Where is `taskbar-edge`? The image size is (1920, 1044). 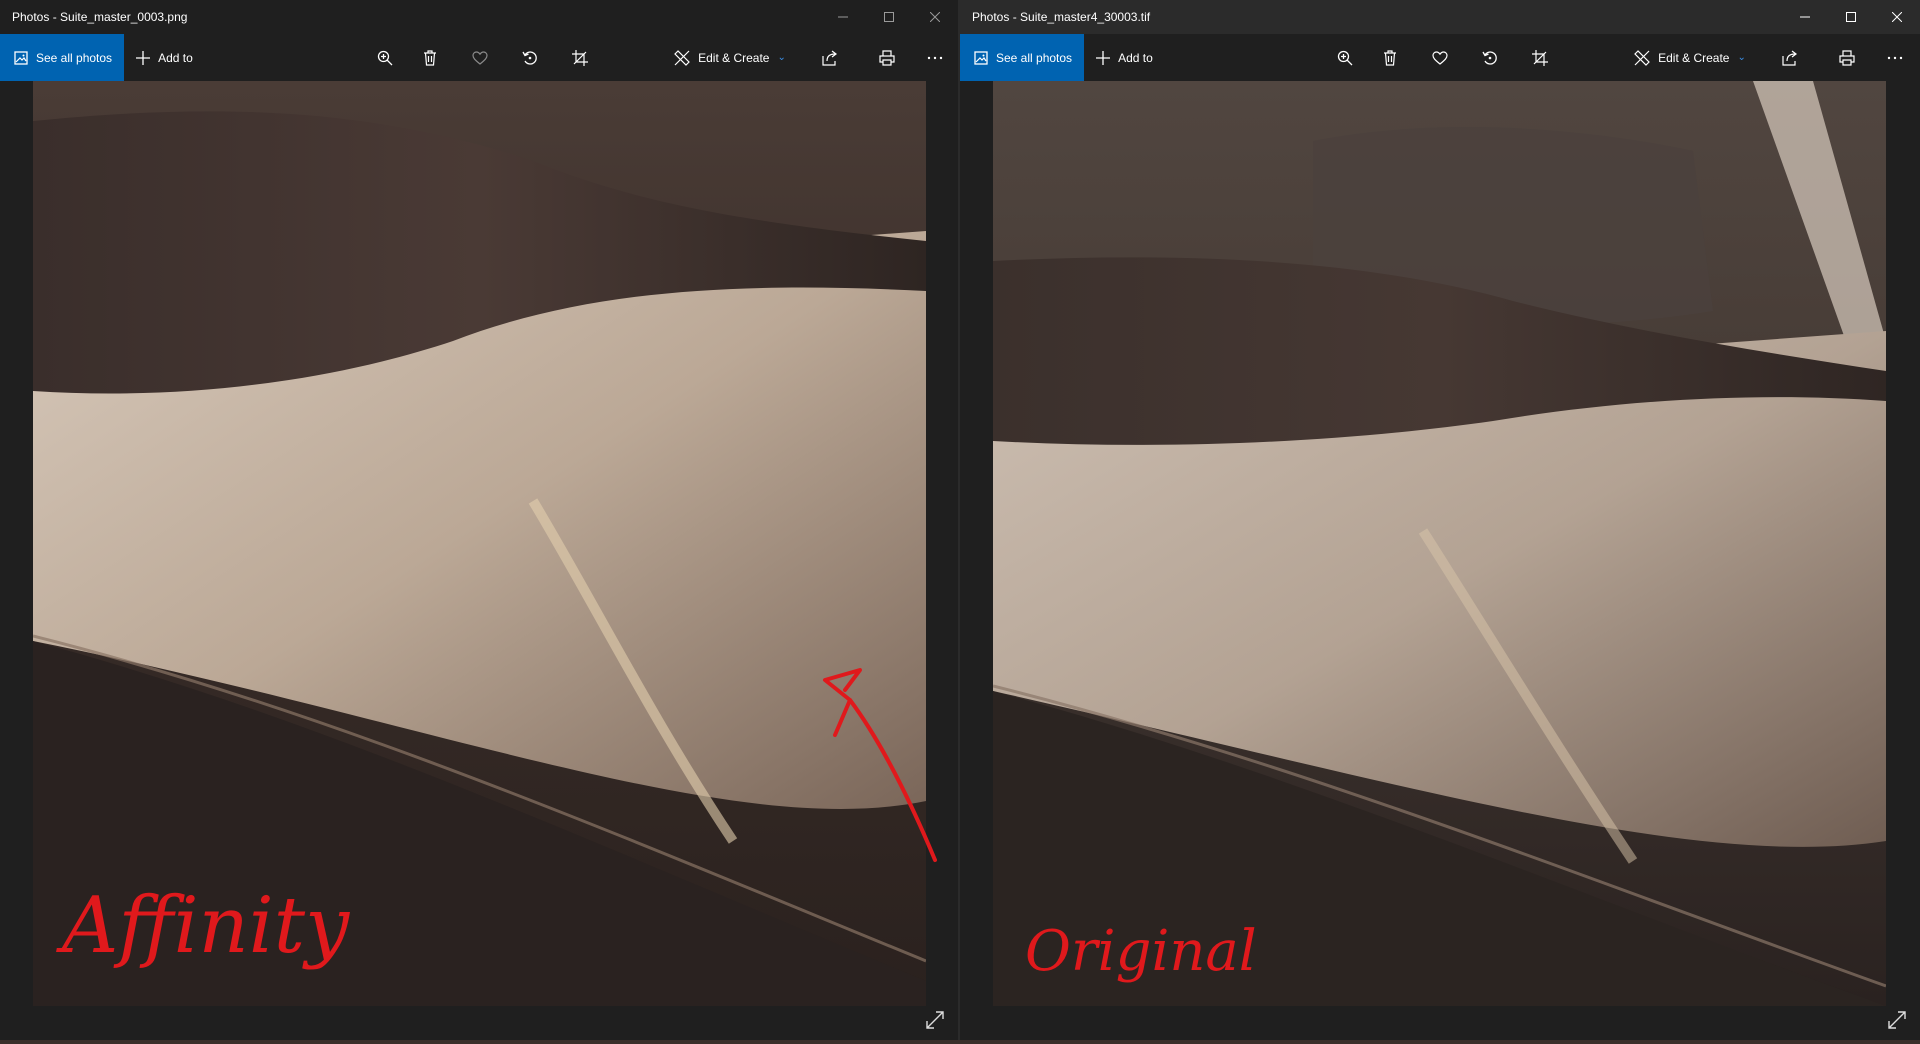
taskbar-edge is located at coordinates (960, 1042).